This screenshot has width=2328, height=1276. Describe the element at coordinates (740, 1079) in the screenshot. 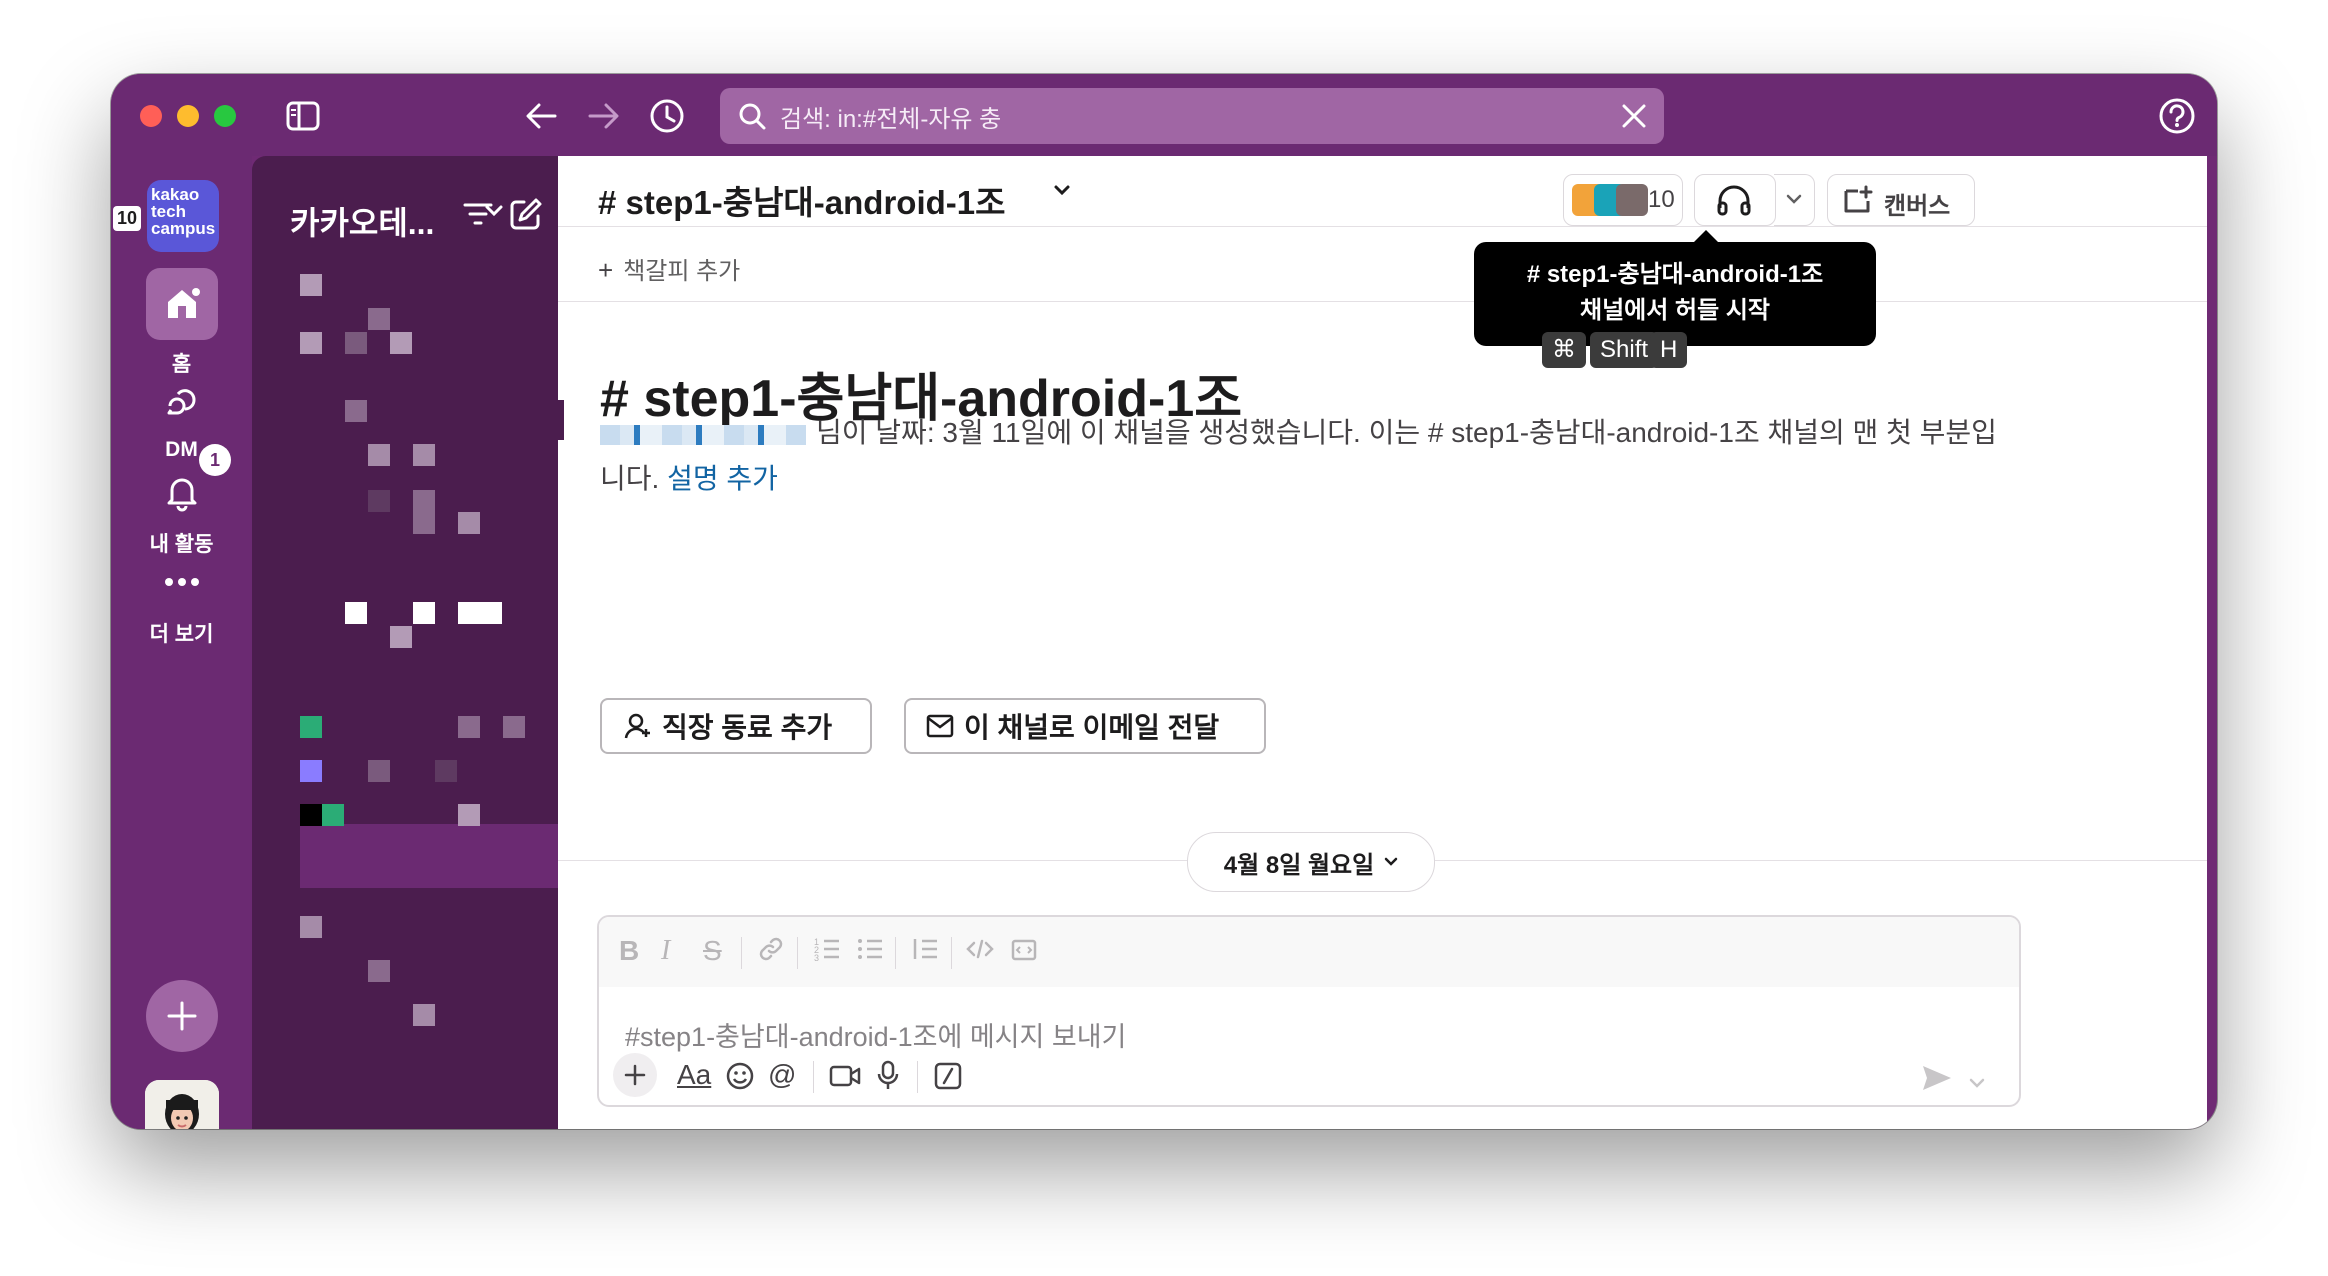

I see `emoji-icon` at that location.